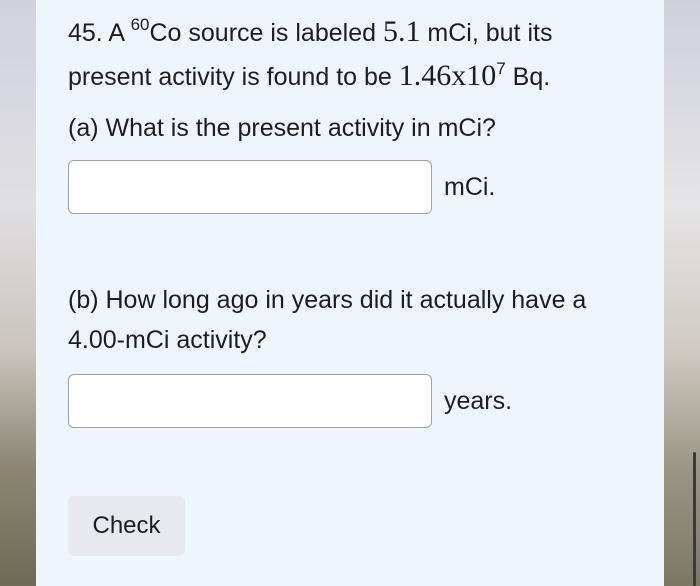 The image size is (700, 586). What do you see at coordinates (250, 401) in the screenshot?
I see `part-b-answer-input` at bounding box center [250, 401].